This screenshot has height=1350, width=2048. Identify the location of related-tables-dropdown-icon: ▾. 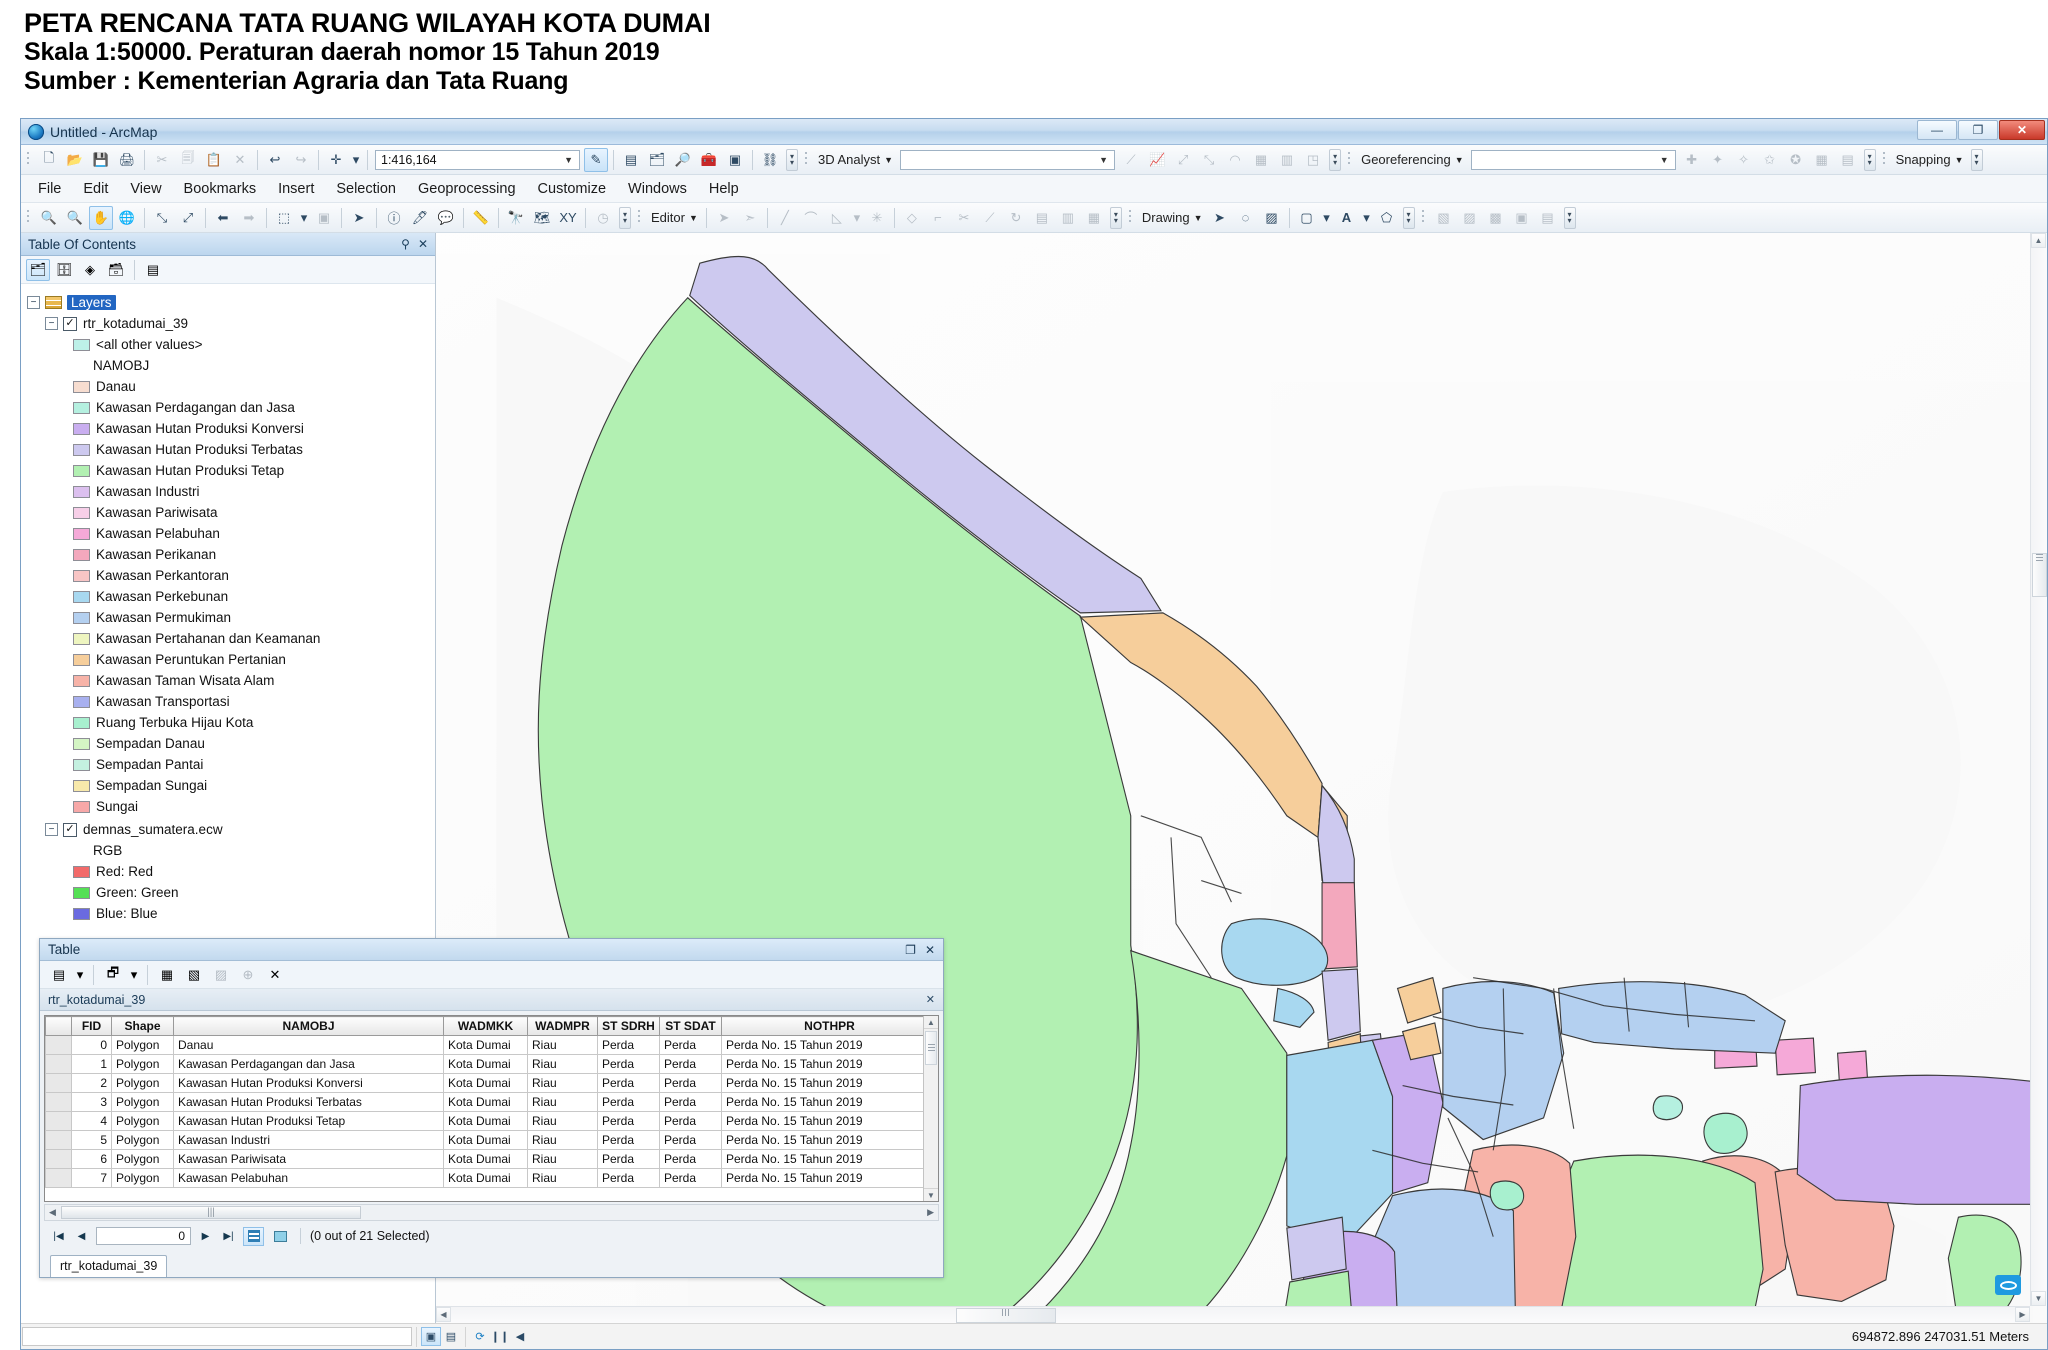
(134, 975).